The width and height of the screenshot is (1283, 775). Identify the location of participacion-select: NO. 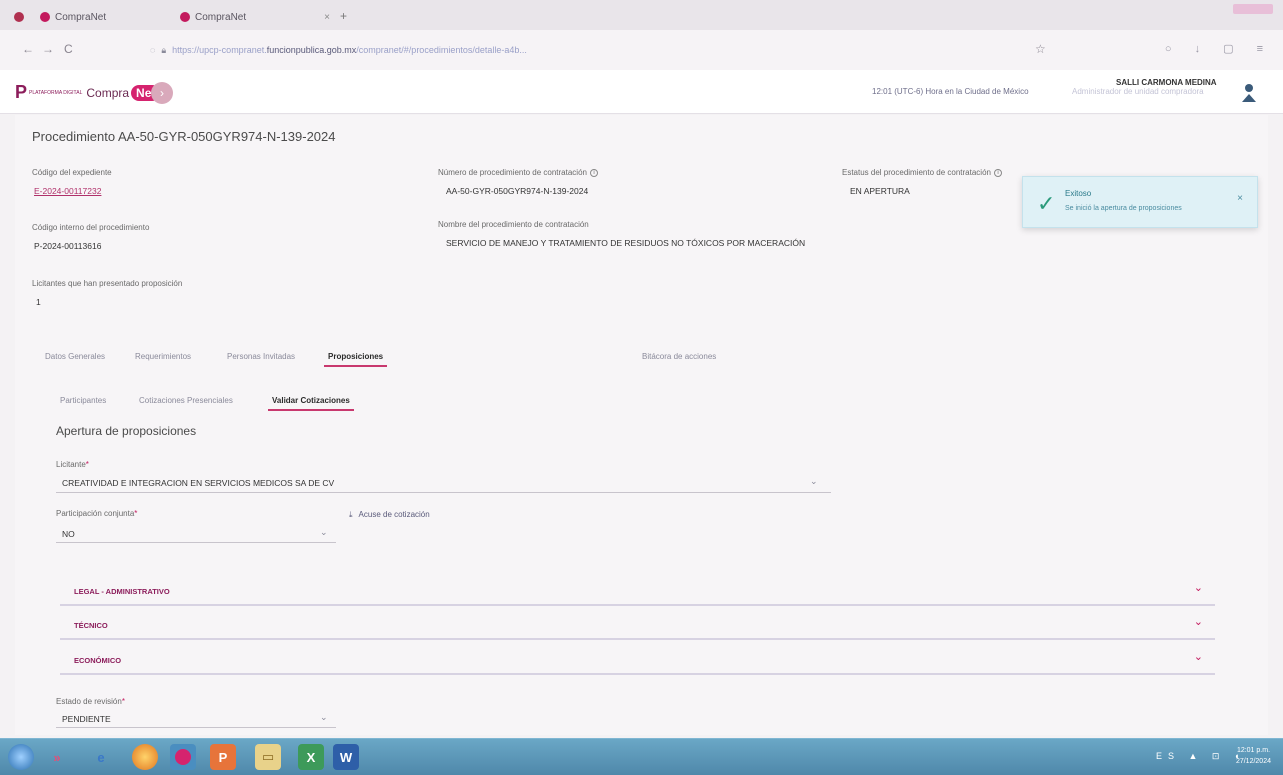
(68, 534).